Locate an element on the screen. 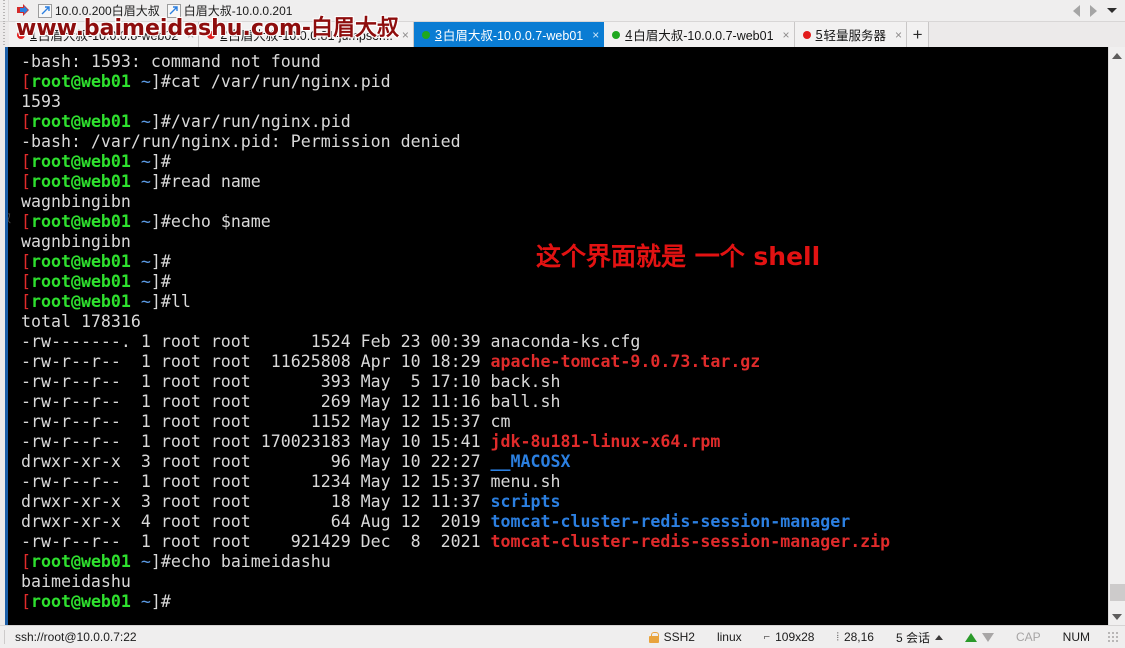 The image size is (1125, 648). tab-label: 白眉大叔-10.0.0.7-web01 is located at coordinates (703, 36).